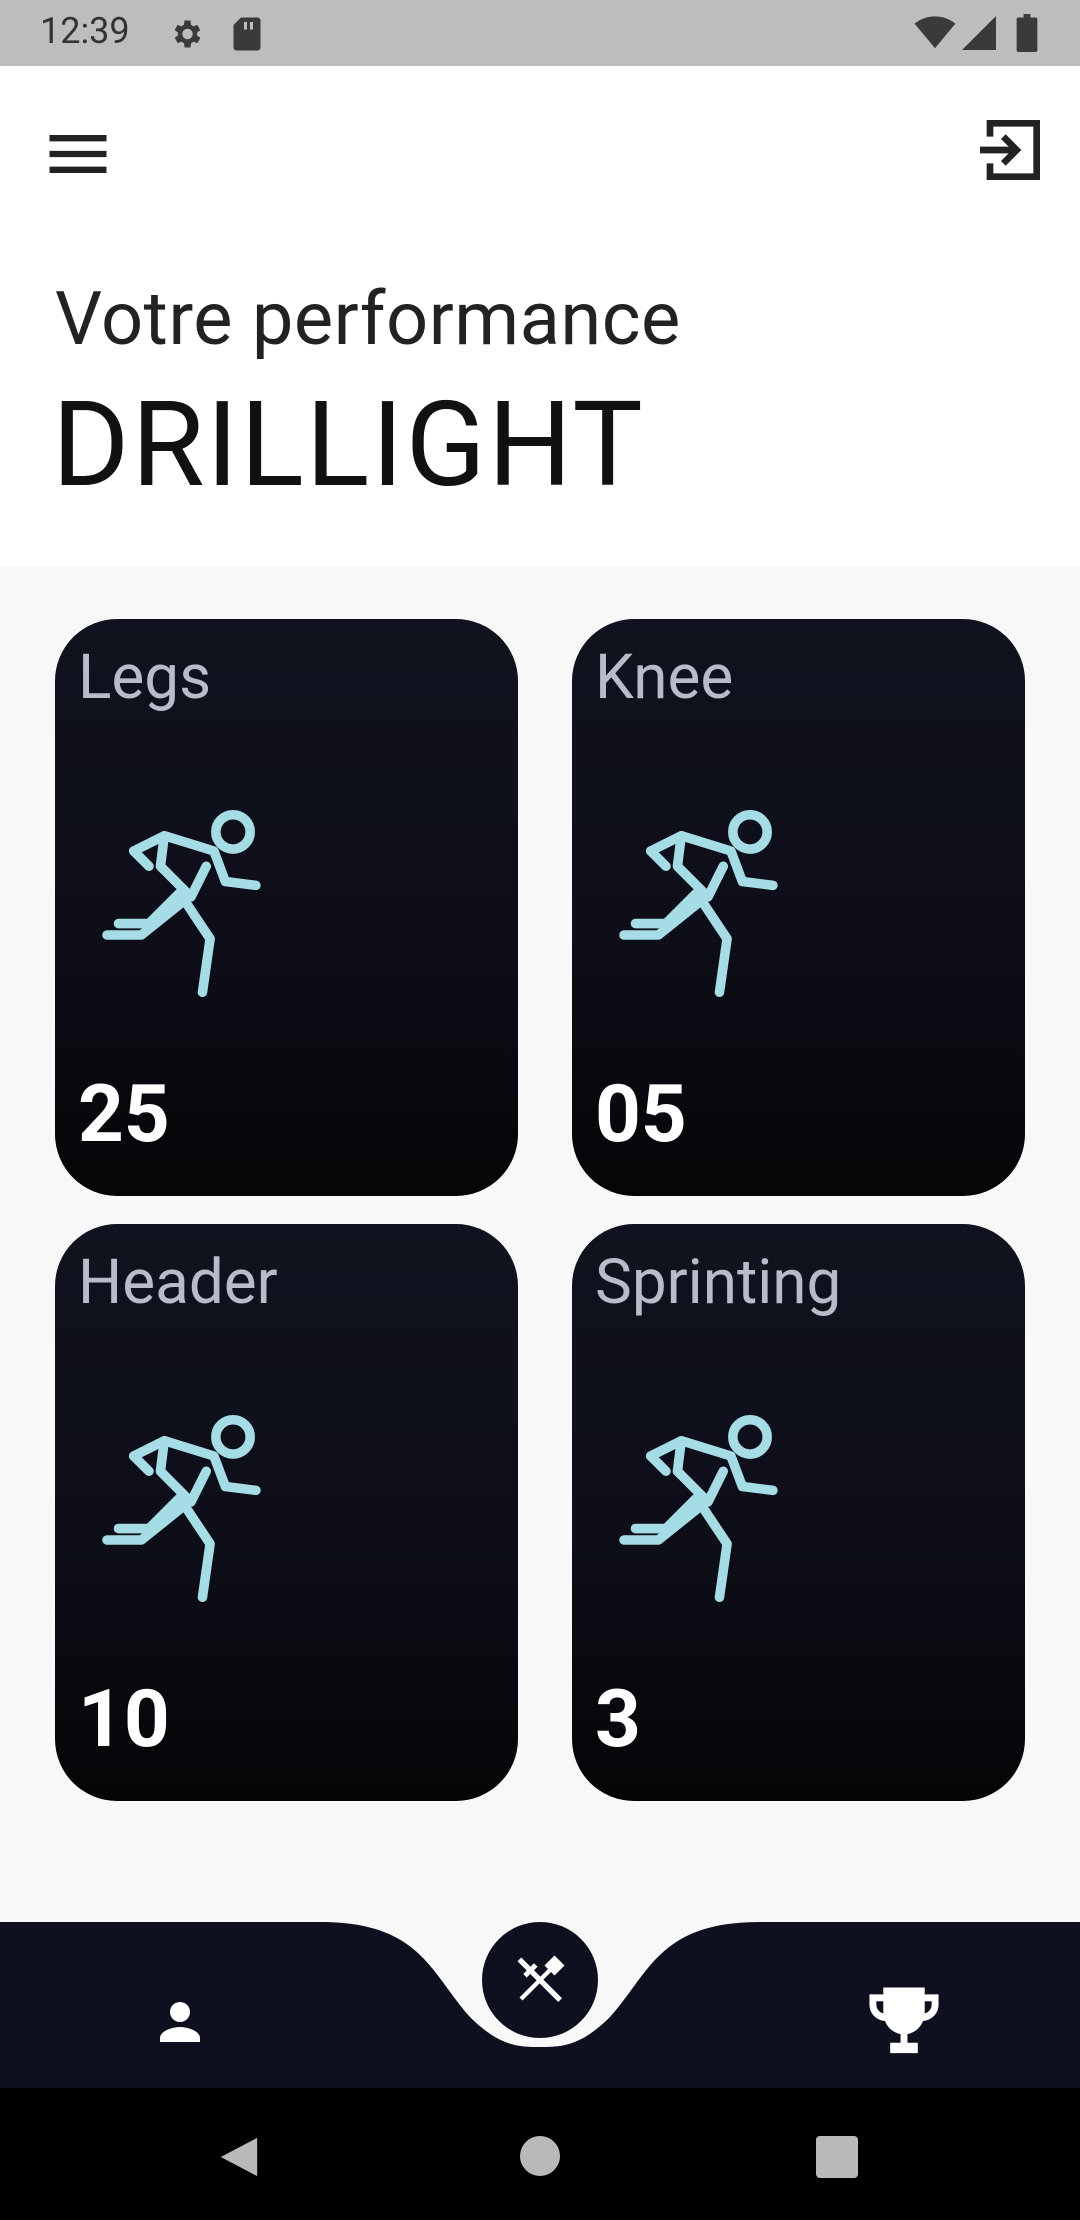 The height and width of the screenshot is (2220, 1080). What do you see at coordinates (935, 32) in the screenshot?
I see `wifi-icon` at bounding box center [935, 32].